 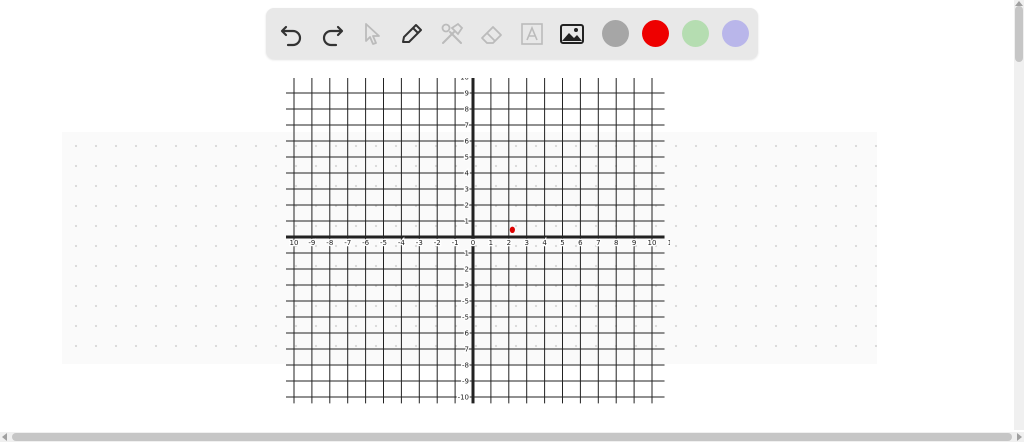 I want to click on x-tick-label: 0, so click(x=473, y=243).